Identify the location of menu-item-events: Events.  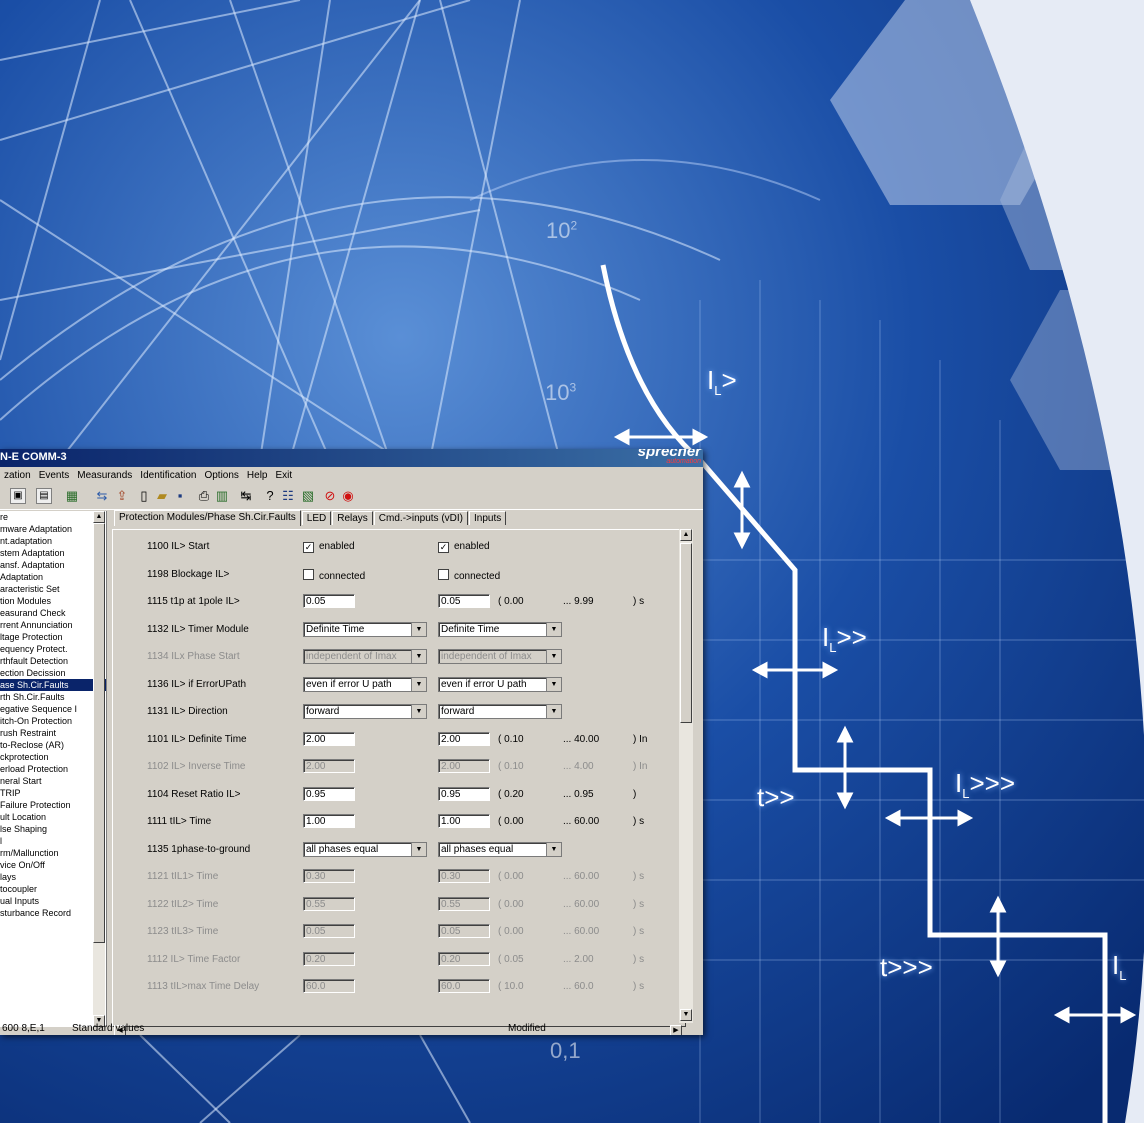
(54, 474).